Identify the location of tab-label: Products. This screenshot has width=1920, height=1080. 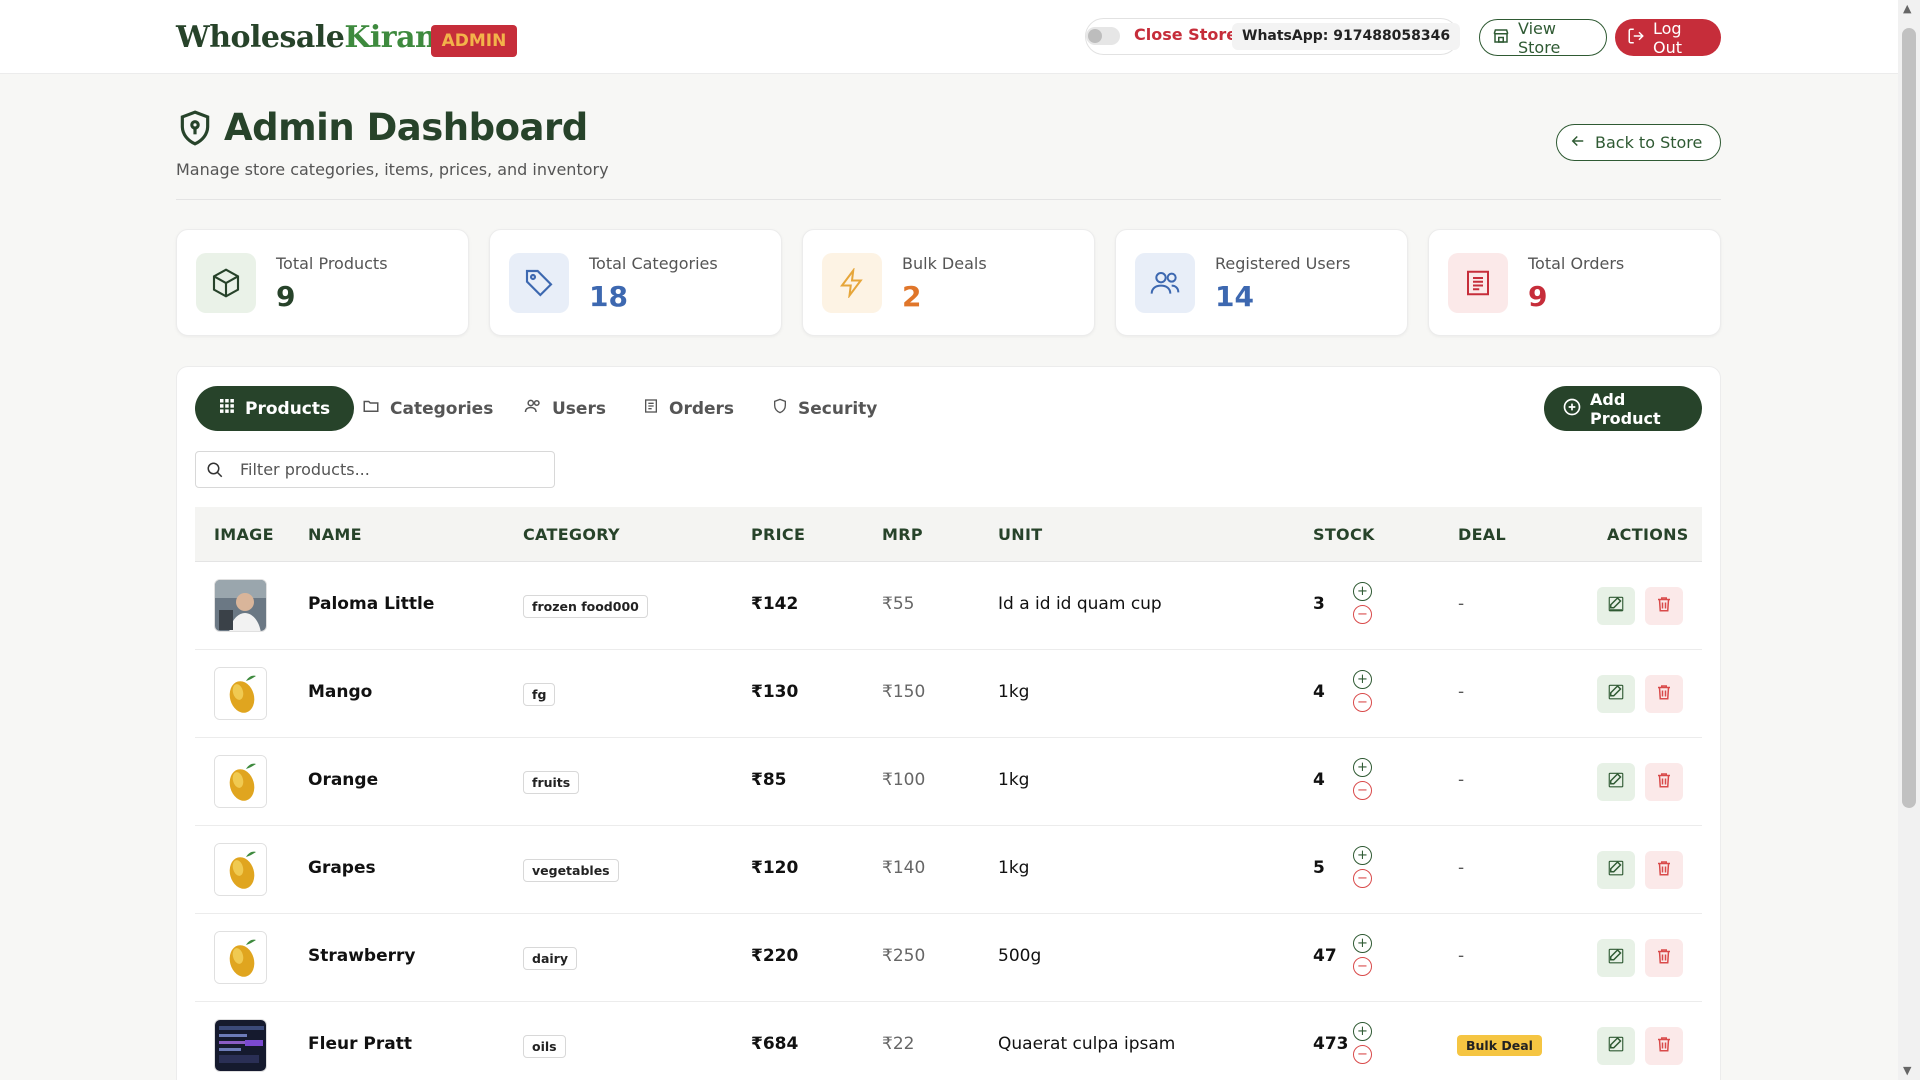
(288, 408).